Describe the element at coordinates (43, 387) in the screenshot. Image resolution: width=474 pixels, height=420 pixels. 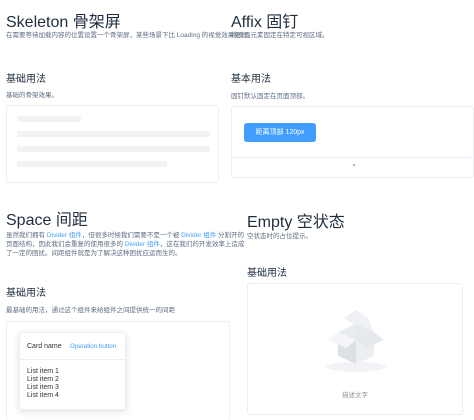
I see `list-item: List item 3` at that location.